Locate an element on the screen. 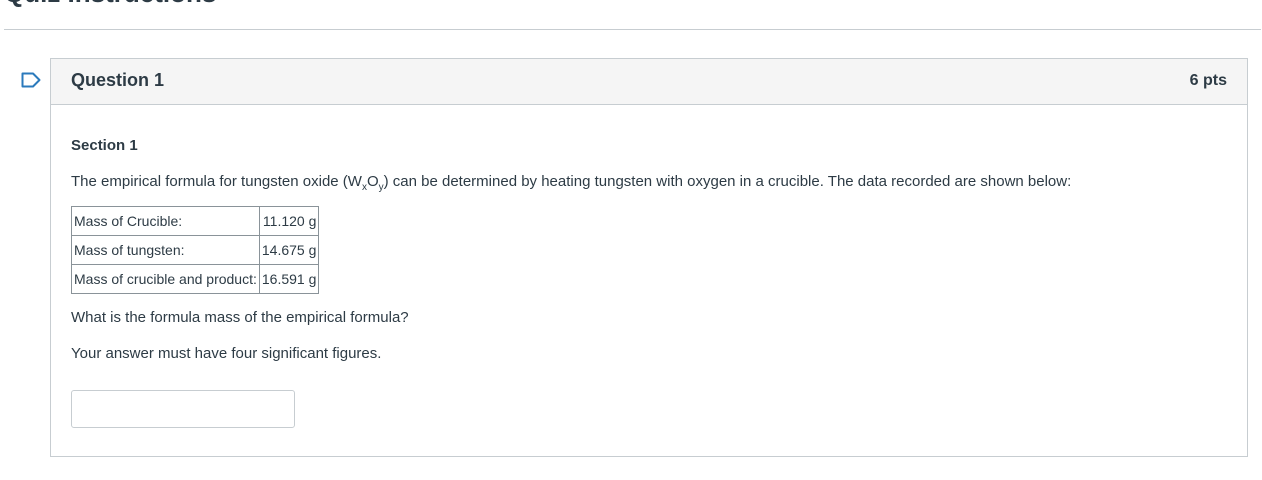  table-row: Mass of crucible and product: 16.591 g is located at coordinates (195, 279).